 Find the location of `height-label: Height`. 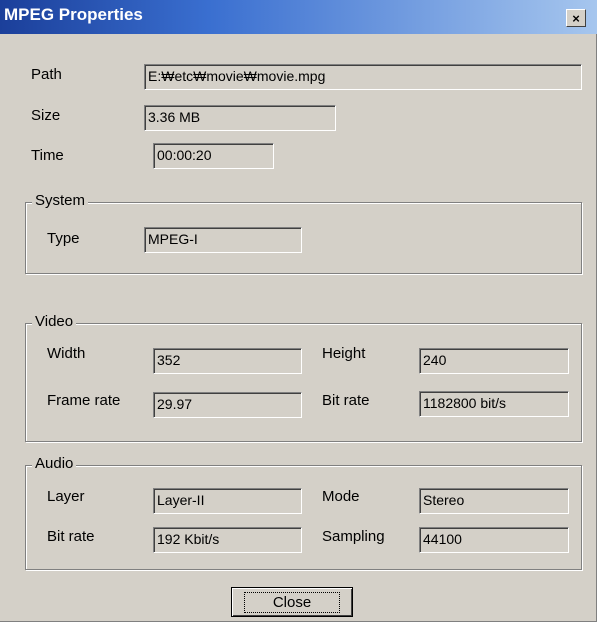

height-label: Height is located at coordinates (344, 353).